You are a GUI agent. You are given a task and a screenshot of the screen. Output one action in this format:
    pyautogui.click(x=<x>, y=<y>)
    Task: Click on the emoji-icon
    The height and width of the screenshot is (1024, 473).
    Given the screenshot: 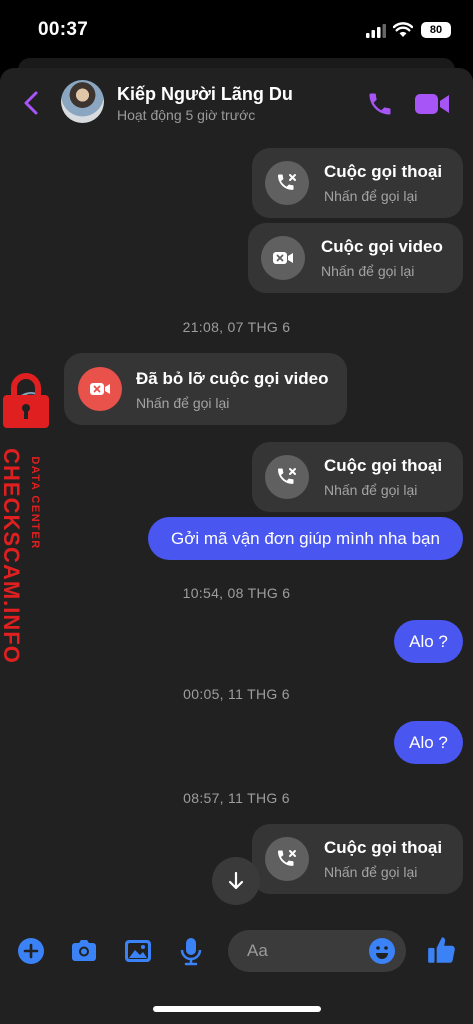 What is the action you would take?
    pyautogui.click(x=382, y=951)
    